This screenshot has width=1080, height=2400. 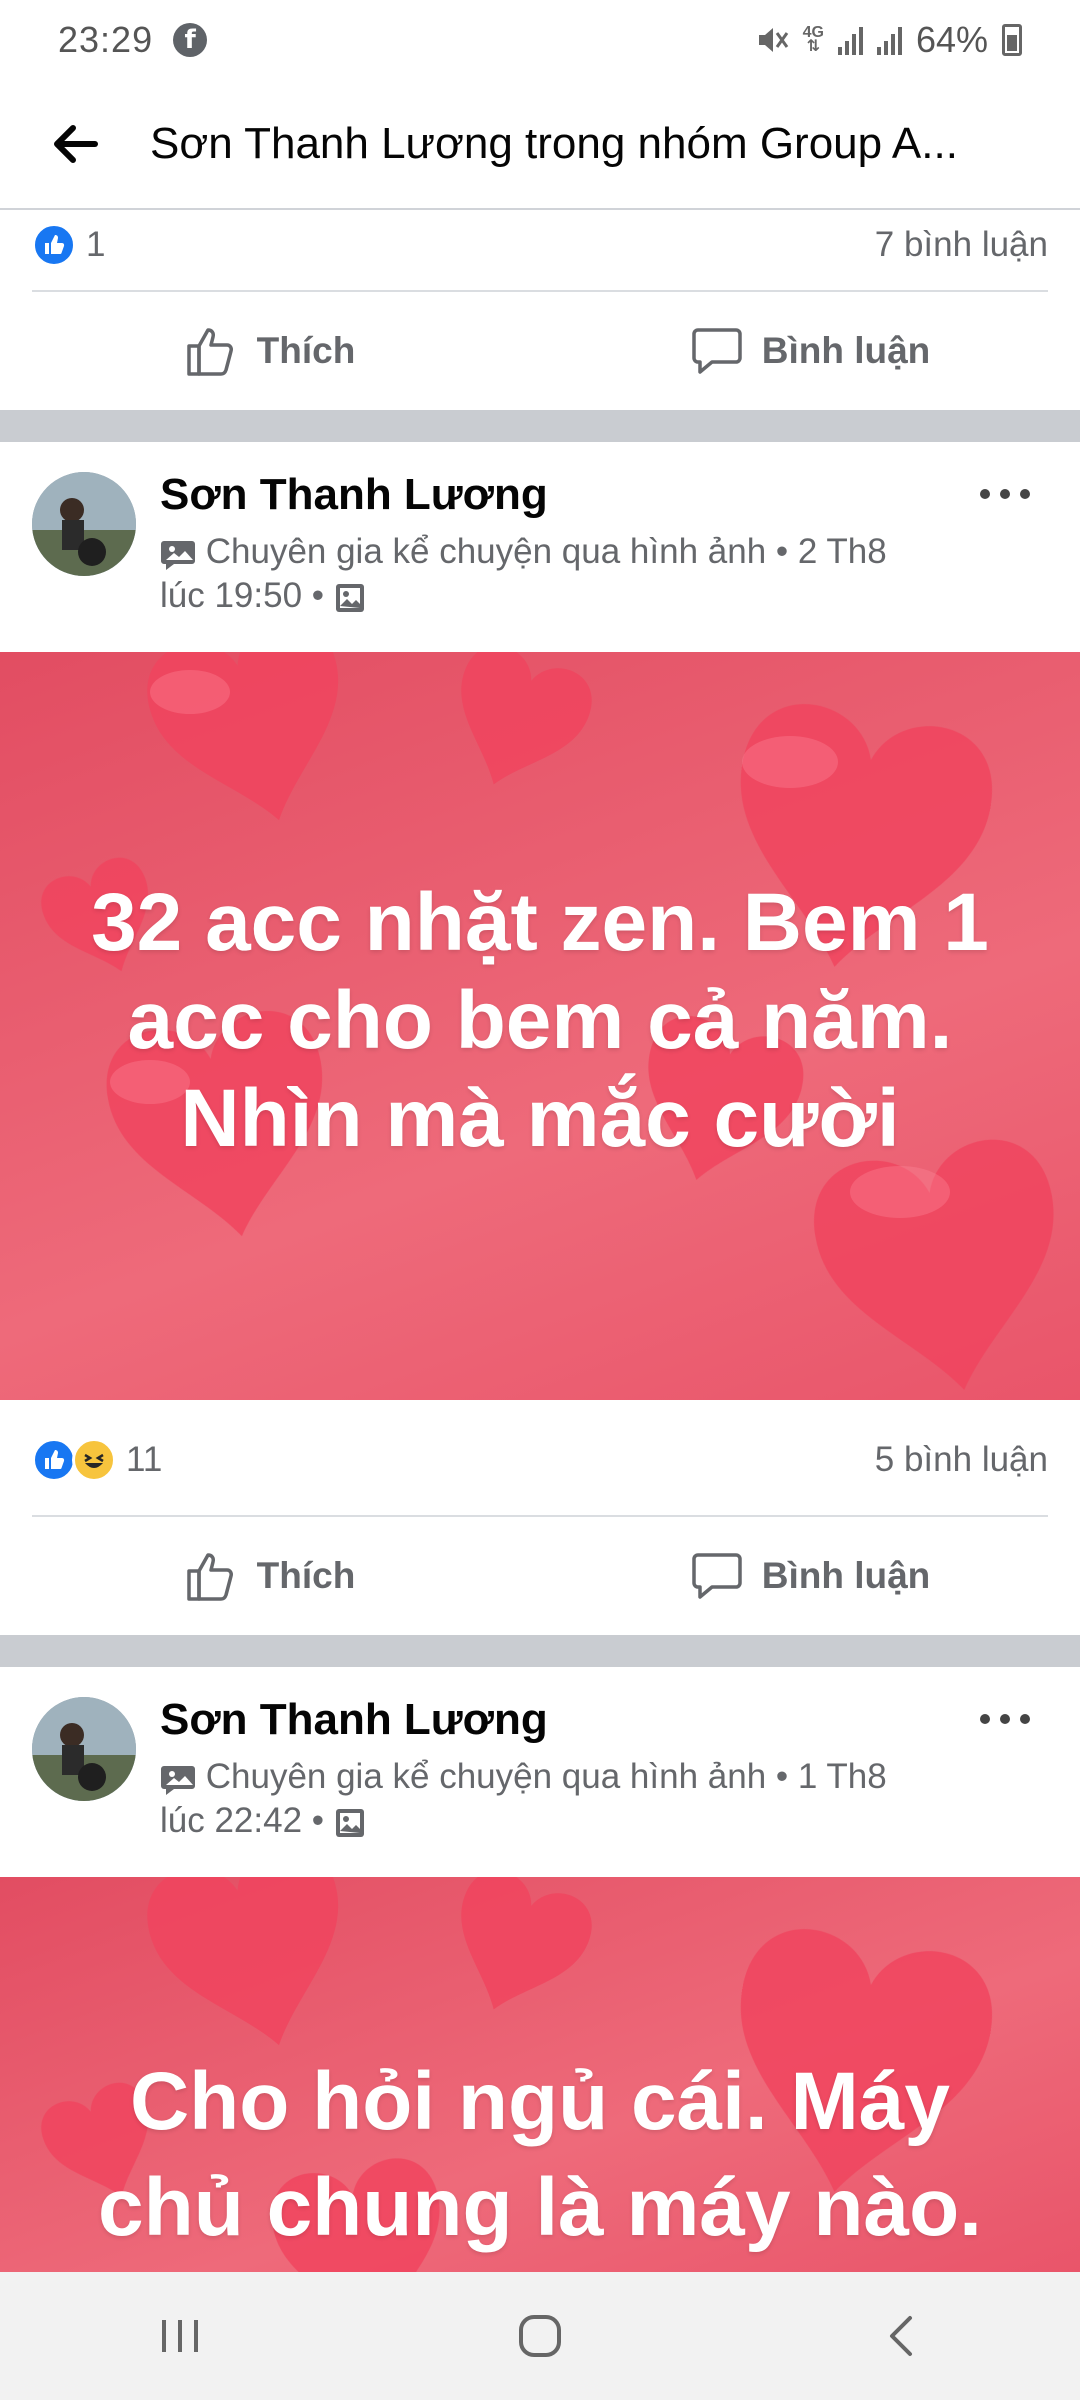 I want to click on post-text-line: chủ chung là máy nào., so click(x=540, y=2207).